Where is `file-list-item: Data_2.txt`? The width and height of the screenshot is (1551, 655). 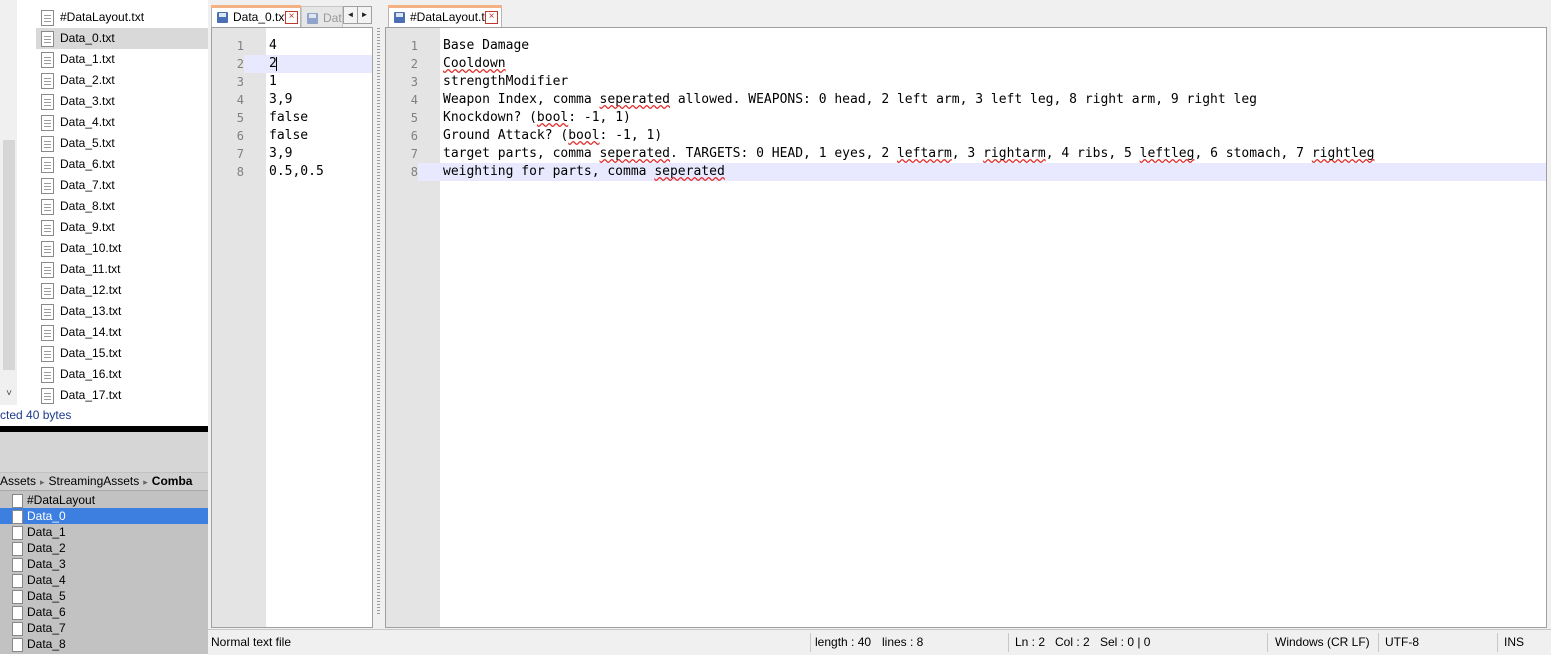 file-list-item: Data_2.txt is located at coordinates (122, 80).